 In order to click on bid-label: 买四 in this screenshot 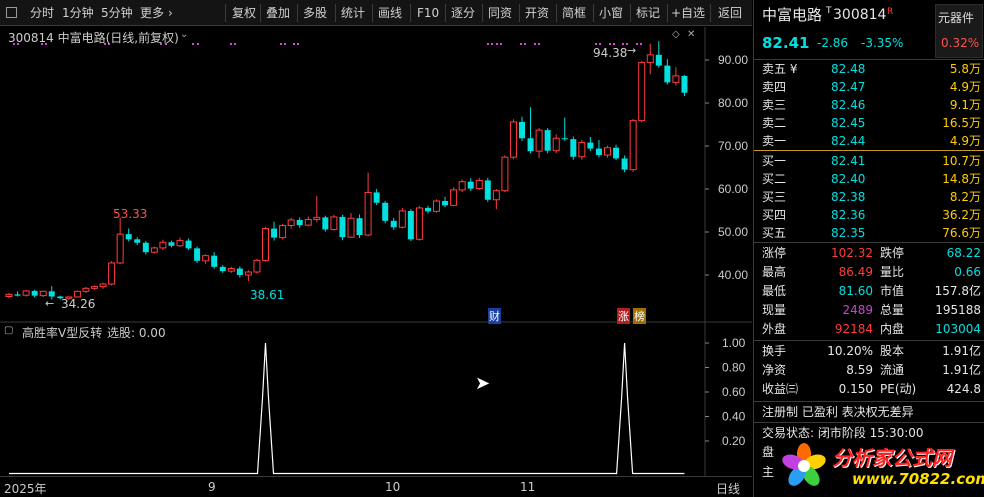, I will do `click(774, 215)`.